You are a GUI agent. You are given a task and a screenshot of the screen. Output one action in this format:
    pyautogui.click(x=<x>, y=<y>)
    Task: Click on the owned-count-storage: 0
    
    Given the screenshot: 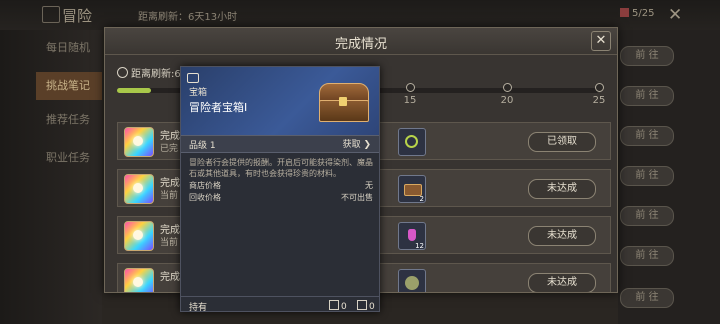 What is the action you would take?
    pyautogui.click(x=366, y=306)
    